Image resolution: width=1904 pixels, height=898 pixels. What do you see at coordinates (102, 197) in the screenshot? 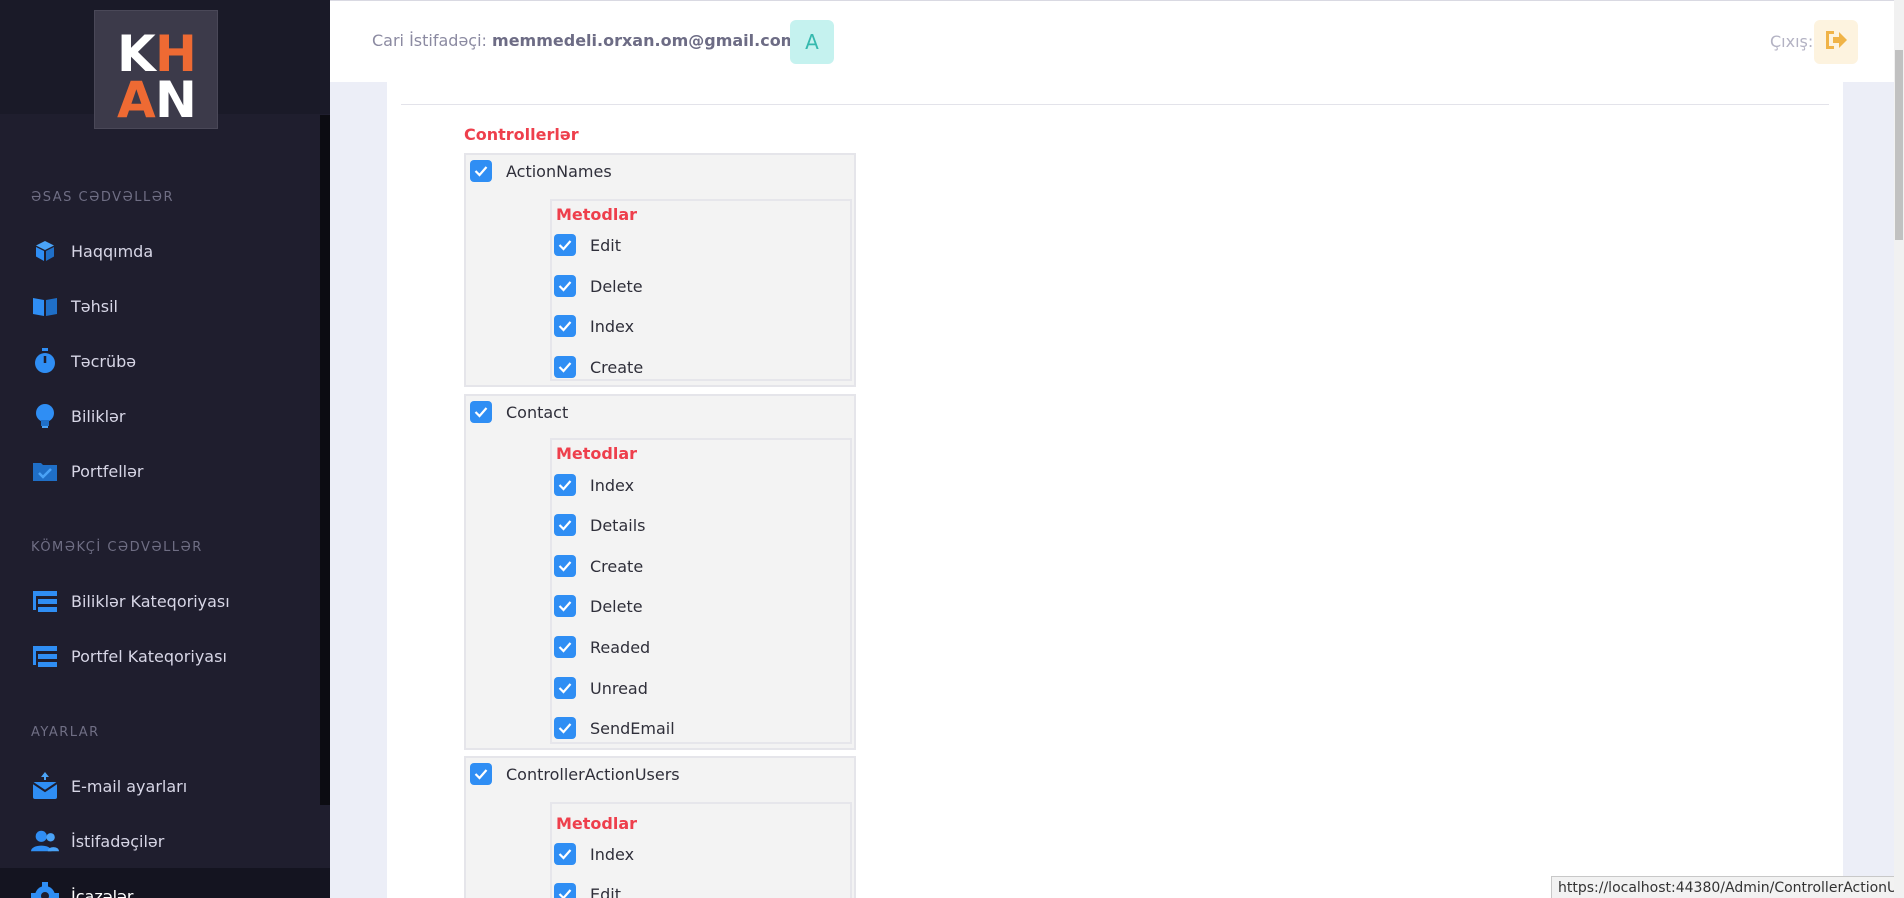
I see `section-title-main-tables: ƏSAS CƏDVƏLLƏR` at bounding box center [102, 197].